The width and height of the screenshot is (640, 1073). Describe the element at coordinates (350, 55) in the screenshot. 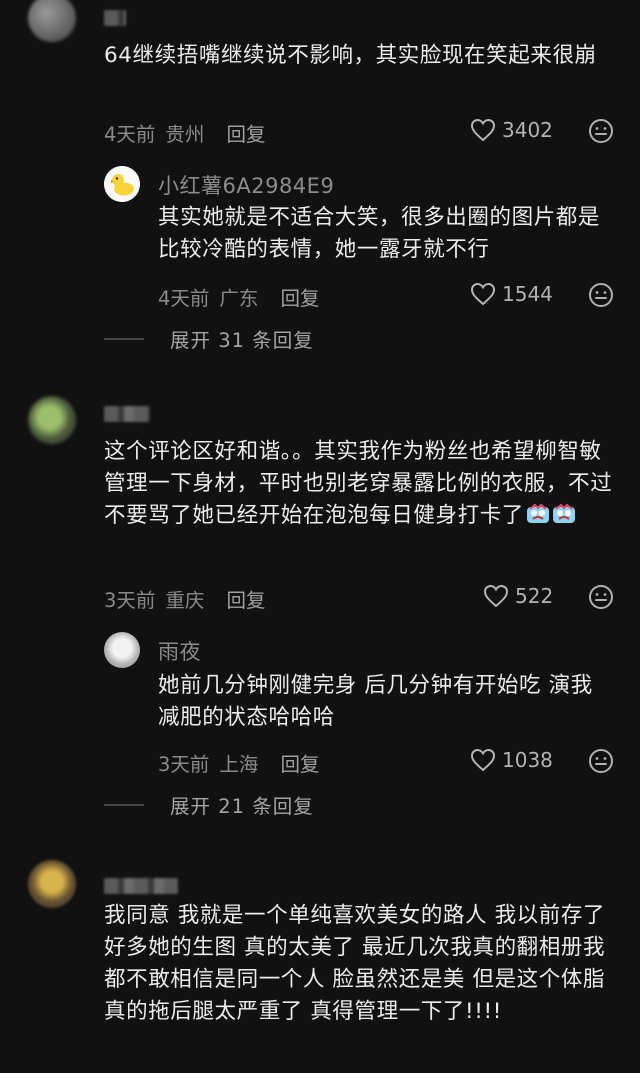

I see `comment-text: 64继续捂嘴继续说不影响，其实脸现在笑起来很崩` at that location.